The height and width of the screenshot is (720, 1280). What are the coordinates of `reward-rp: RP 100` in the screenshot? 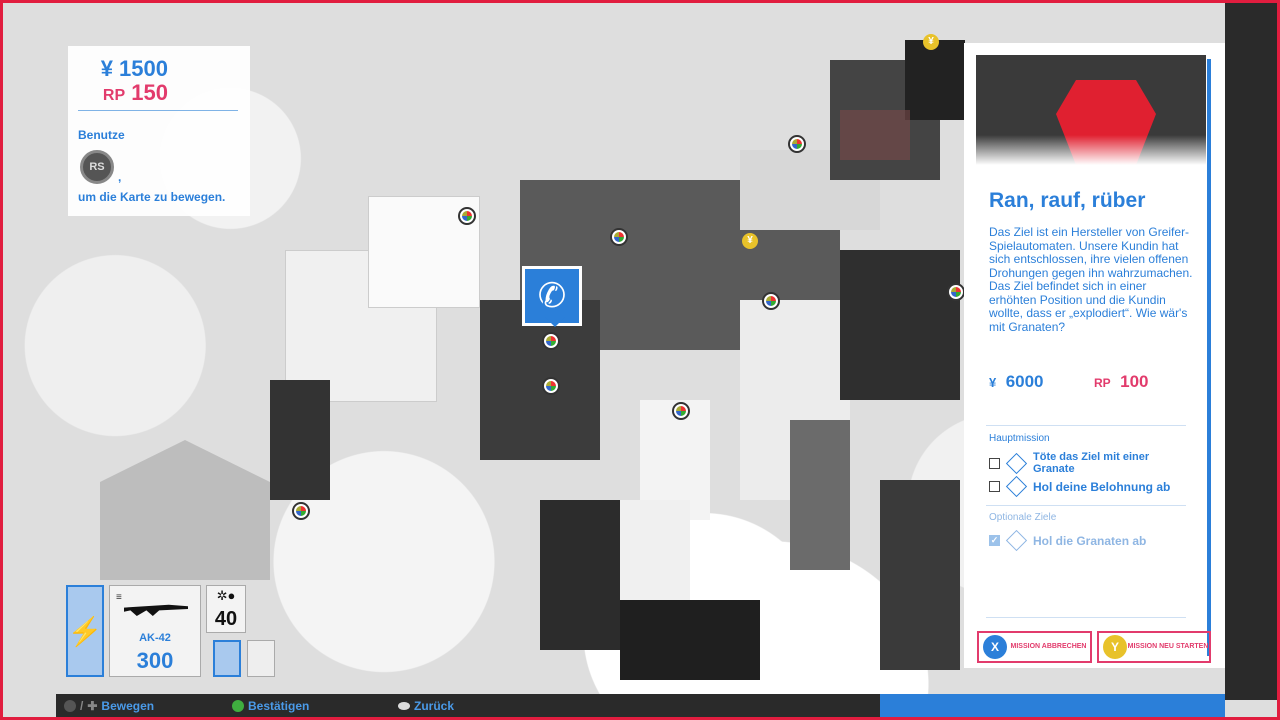 It's located at (1121, 381).